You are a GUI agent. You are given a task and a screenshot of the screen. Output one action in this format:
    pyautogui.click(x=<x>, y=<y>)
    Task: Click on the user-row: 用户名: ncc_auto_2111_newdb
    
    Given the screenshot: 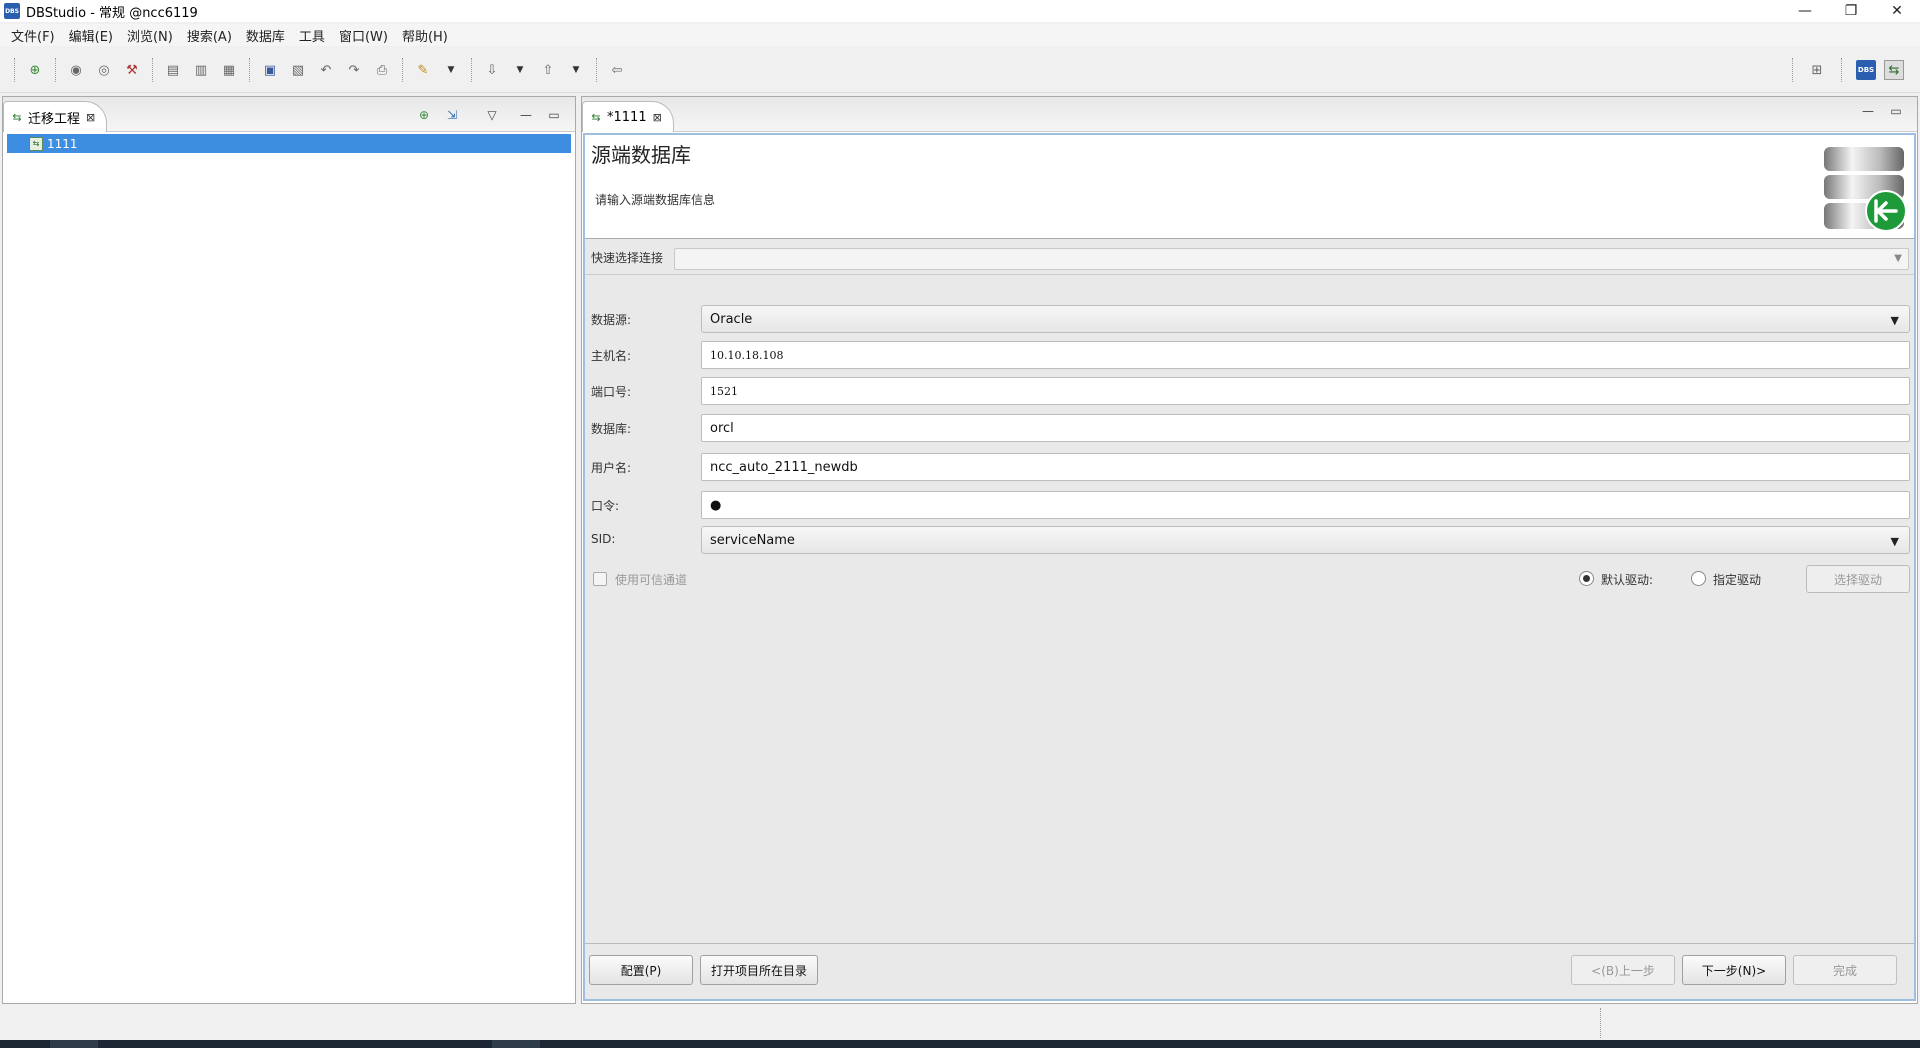 What is the action you would take?
    pyautogui.click(x=1249, y=467)
    